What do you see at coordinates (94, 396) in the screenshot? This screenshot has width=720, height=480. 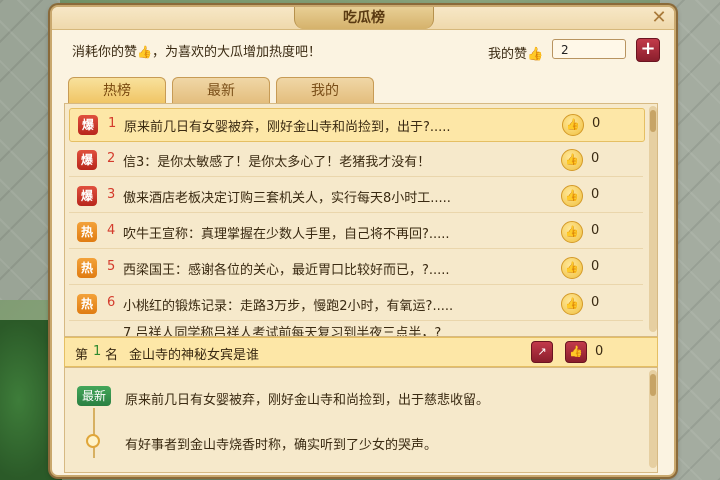 I see `latest-tag: 最新` at bounding box center [94, 396].